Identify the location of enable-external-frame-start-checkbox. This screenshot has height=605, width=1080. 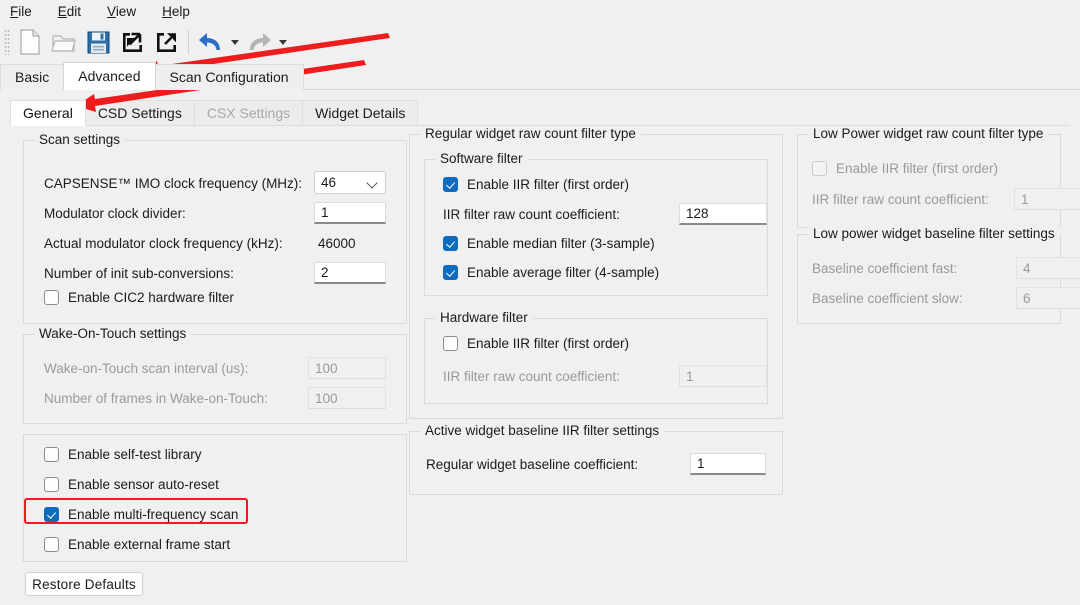
(51, 544).